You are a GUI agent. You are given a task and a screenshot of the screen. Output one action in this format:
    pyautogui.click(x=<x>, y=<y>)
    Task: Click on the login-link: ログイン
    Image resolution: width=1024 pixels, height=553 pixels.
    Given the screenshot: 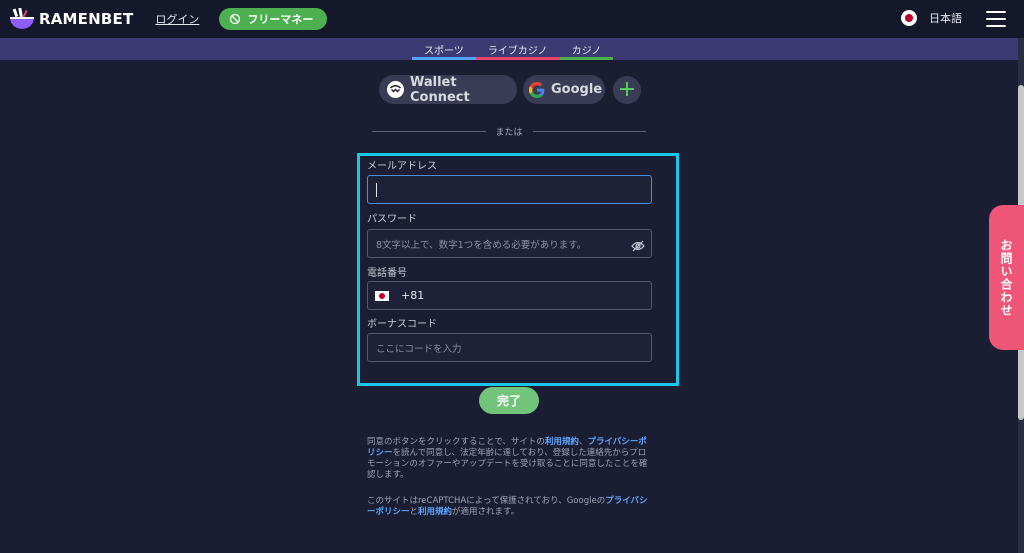 What is the action you would take?
    pyautogui.click(x=177, y=19)
    